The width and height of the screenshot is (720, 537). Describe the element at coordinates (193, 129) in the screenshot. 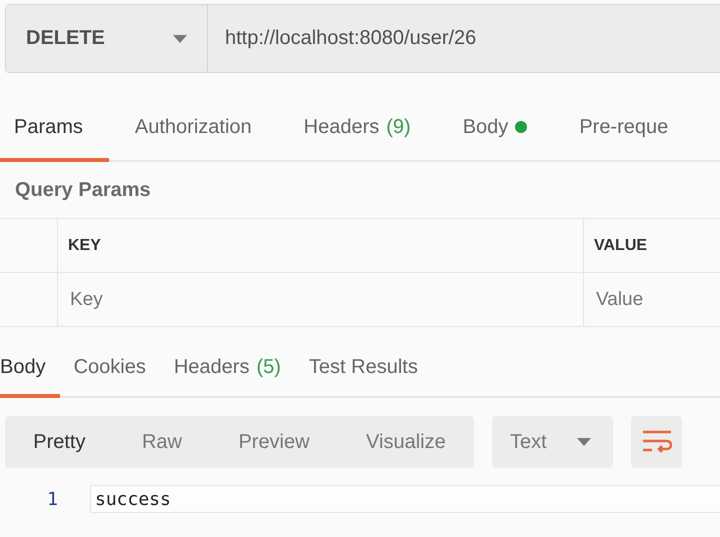

I see `request-tab: Authorization` at that location.